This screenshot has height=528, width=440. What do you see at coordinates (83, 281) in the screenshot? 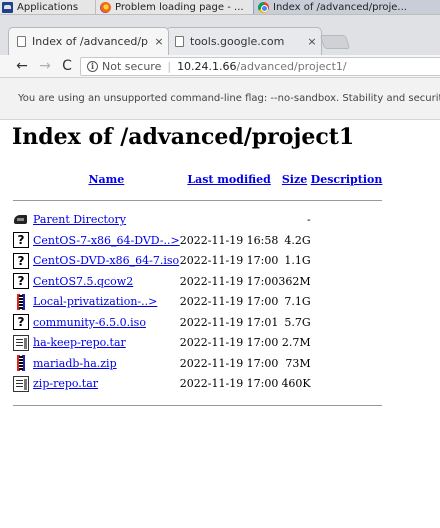
I see `file-link: CentOS7.5.qcow2` at bounding box center [83, 281].